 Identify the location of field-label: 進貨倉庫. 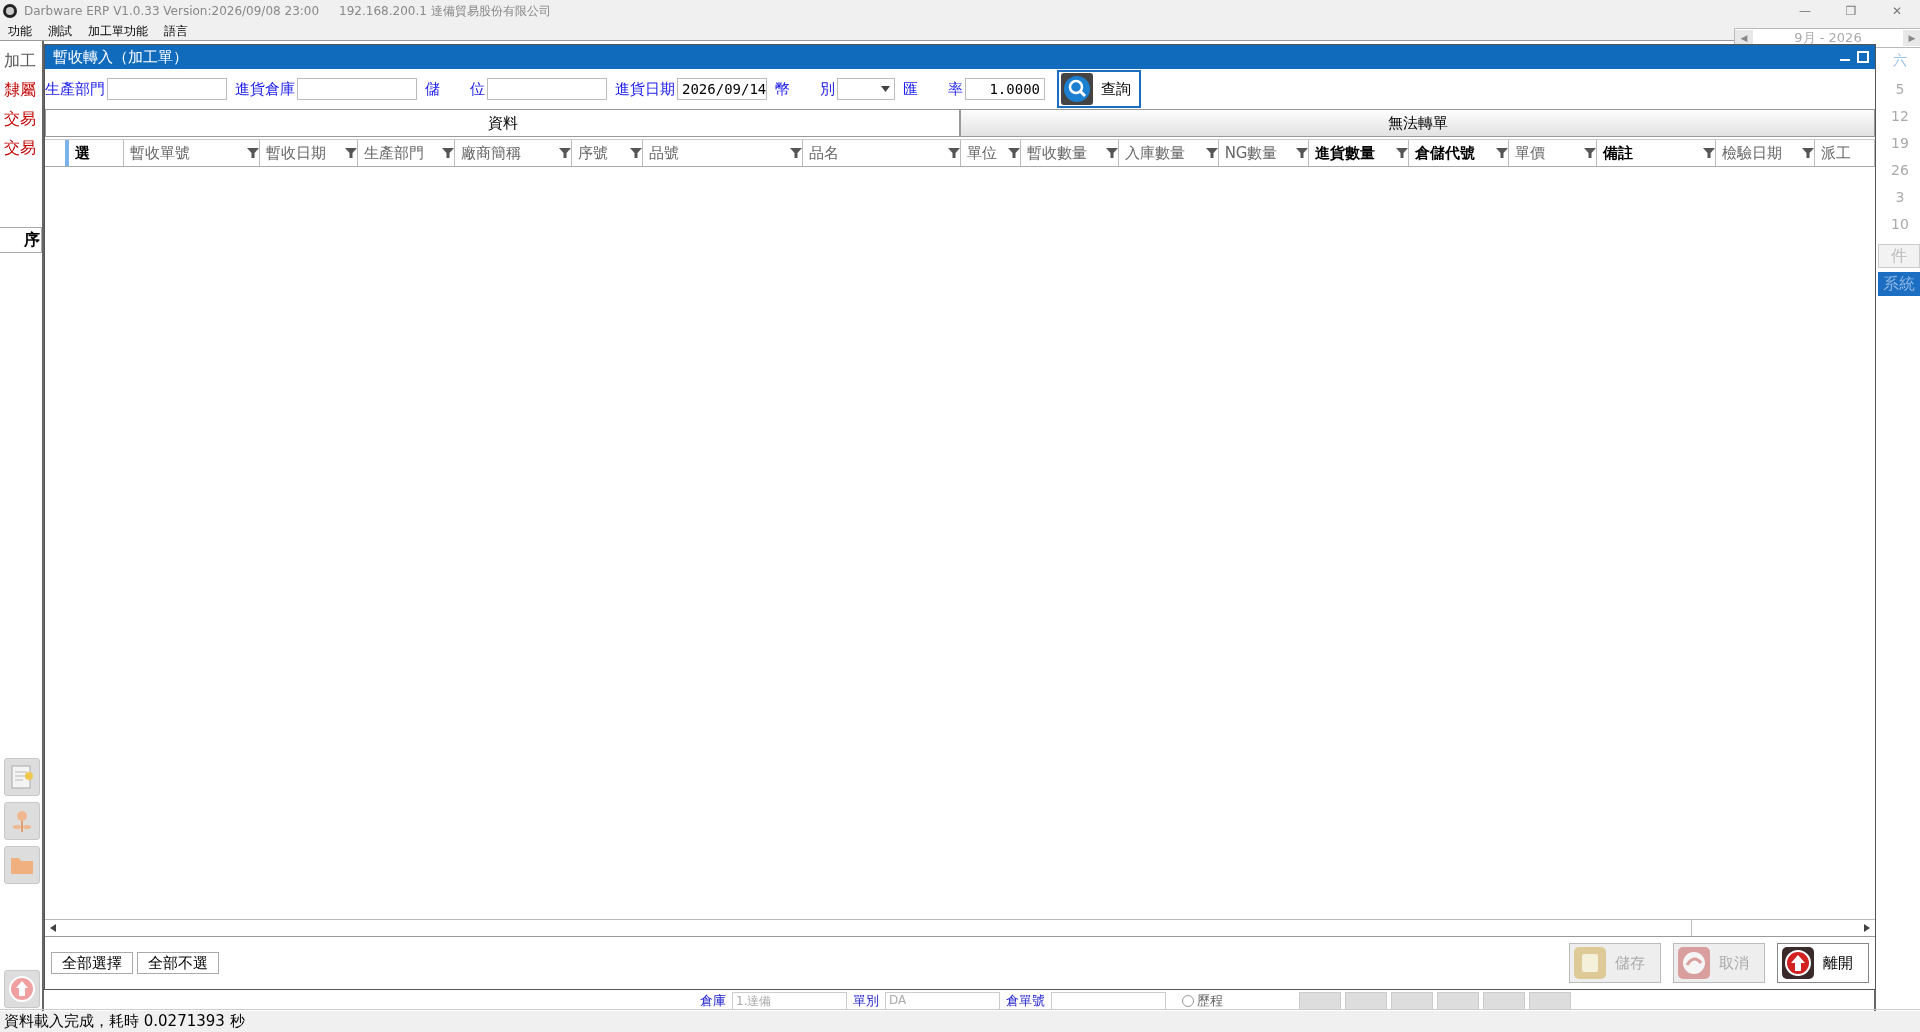
(265, 89).